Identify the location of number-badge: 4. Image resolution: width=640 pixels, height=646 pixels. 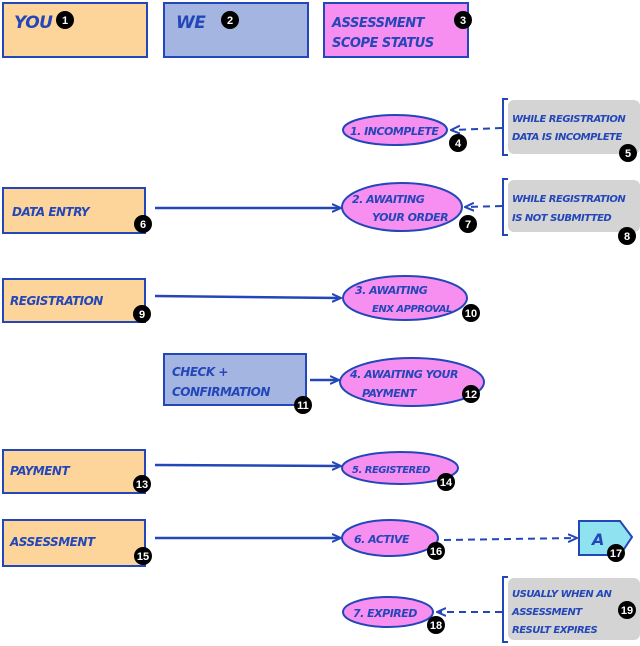
(458, 143).